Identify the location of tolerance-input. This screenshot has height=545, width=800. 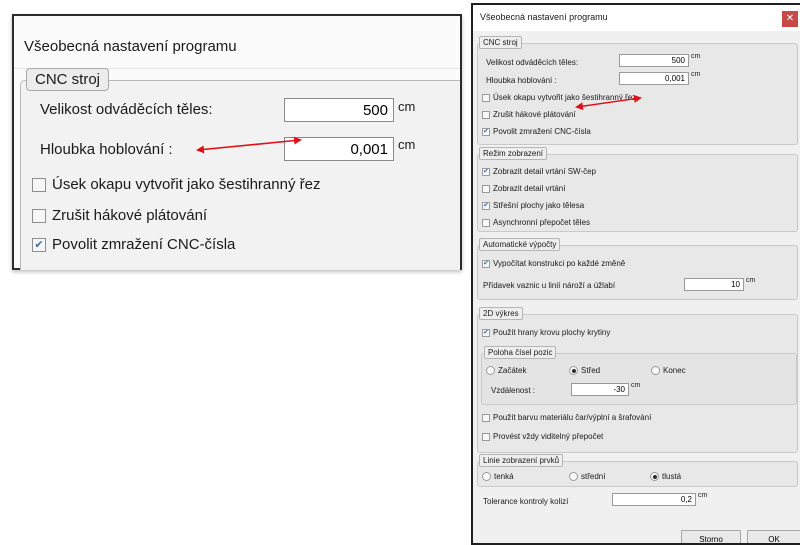
(654, 499).